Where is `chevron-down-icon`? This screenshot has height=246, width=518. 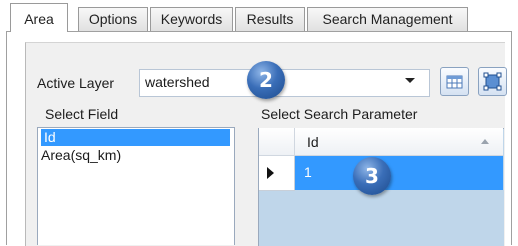
chevron-down-icon is located at coordinates (410, 80).